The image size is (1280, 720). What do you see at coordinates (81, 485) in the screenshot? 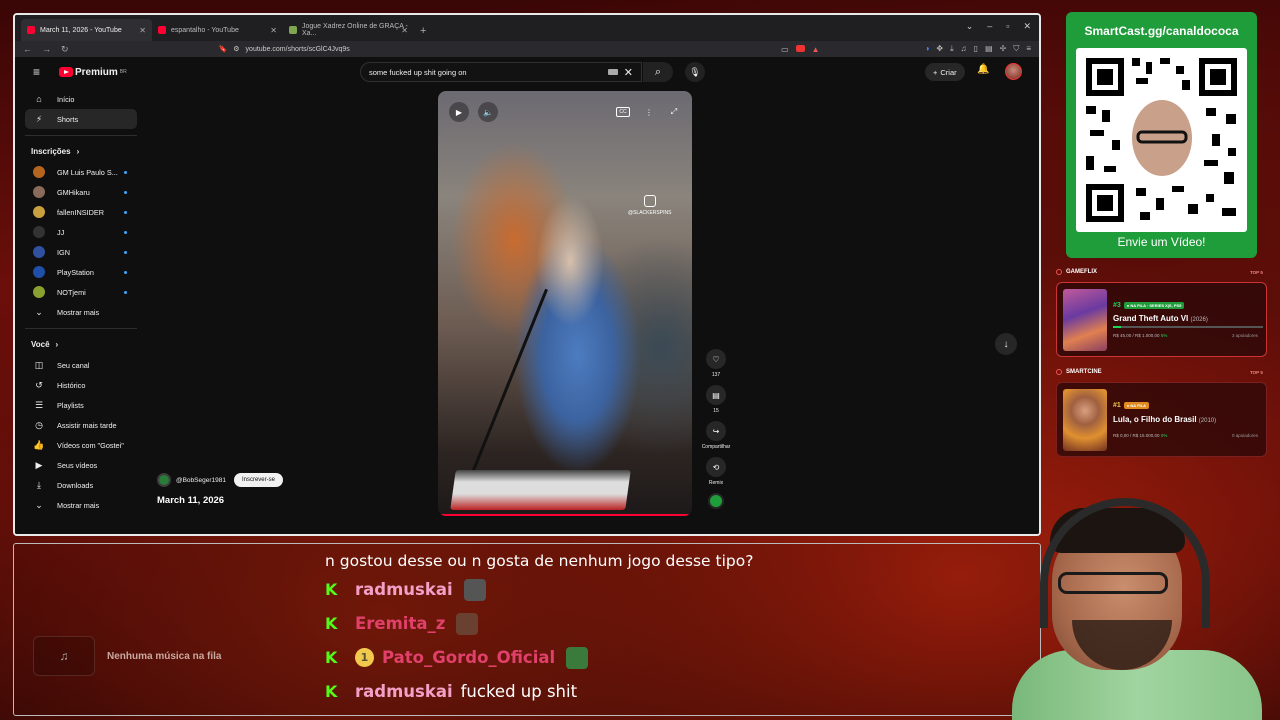
I see `sidebar-you-item: ⤓ Downloads` at bounding box center [81, 485].